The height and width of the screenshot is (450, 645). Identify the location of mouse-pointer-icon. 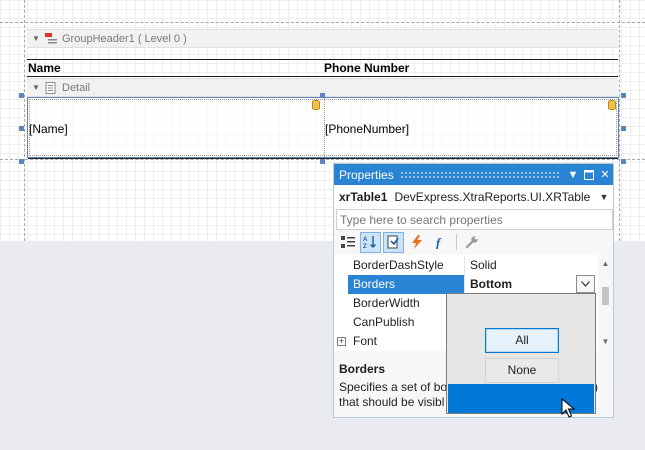
(568, 408).